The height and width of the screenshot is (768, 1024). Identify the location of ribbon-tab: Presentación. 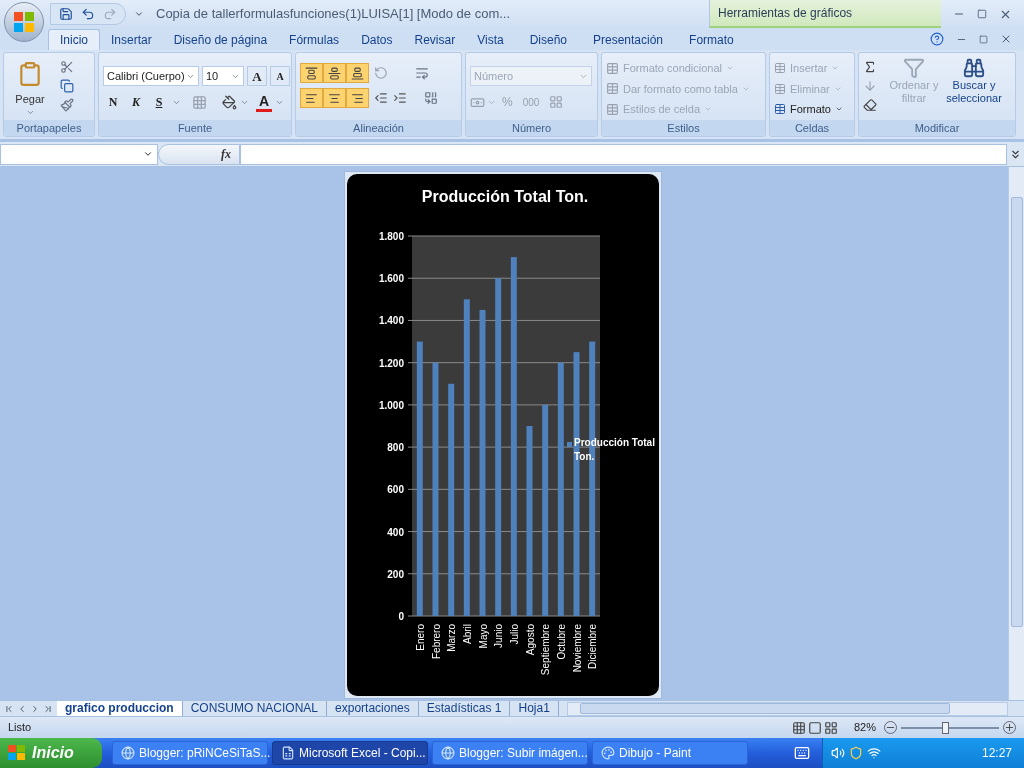
(628, 39).